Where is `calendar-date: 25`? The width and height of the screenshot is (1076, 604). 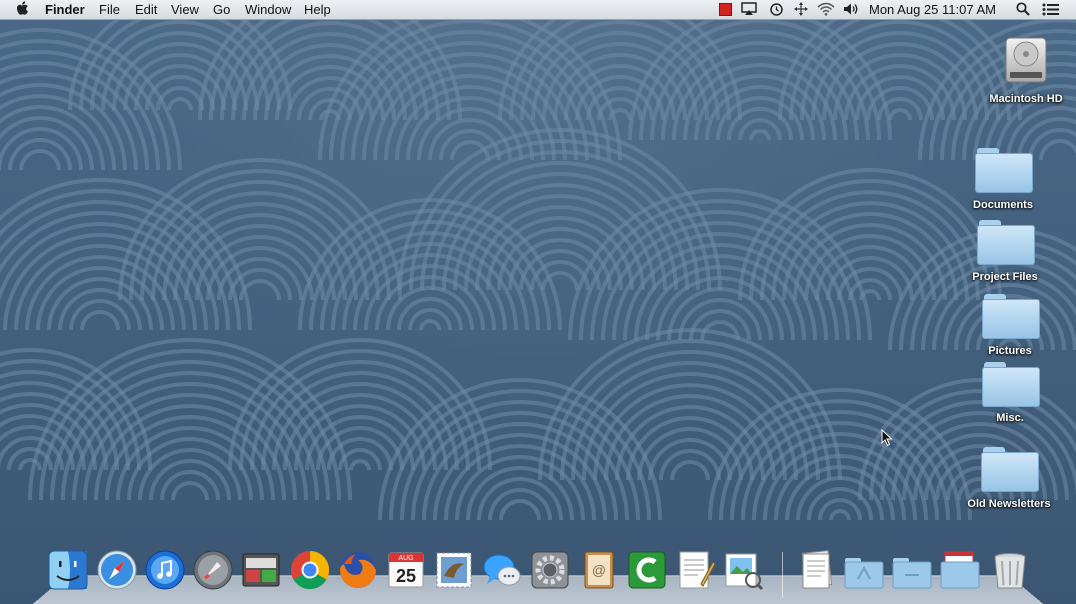
calendar-date: 25 is located at coordinates (406, 576).